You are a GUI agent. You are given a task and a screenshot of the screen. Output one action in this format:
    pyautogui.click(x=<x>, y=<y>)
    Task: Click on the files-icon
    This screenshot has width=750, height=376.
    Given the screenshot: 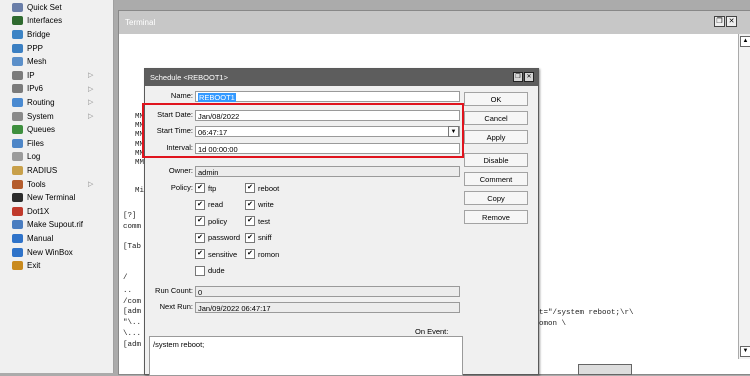 What is the action you would take?
    pyautogui.click(x=17, y=143)
    